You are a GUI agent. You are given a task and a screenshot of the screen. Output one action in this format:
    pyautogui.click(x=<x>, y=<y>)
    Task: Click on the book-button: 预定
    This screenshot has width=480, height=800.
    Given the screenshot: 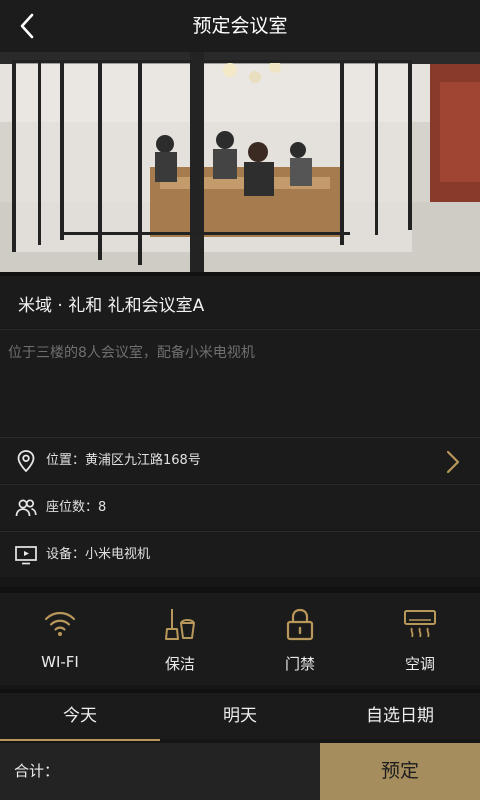 What is the action you would take?
    pyautogui.click(x=400, y=771)
    